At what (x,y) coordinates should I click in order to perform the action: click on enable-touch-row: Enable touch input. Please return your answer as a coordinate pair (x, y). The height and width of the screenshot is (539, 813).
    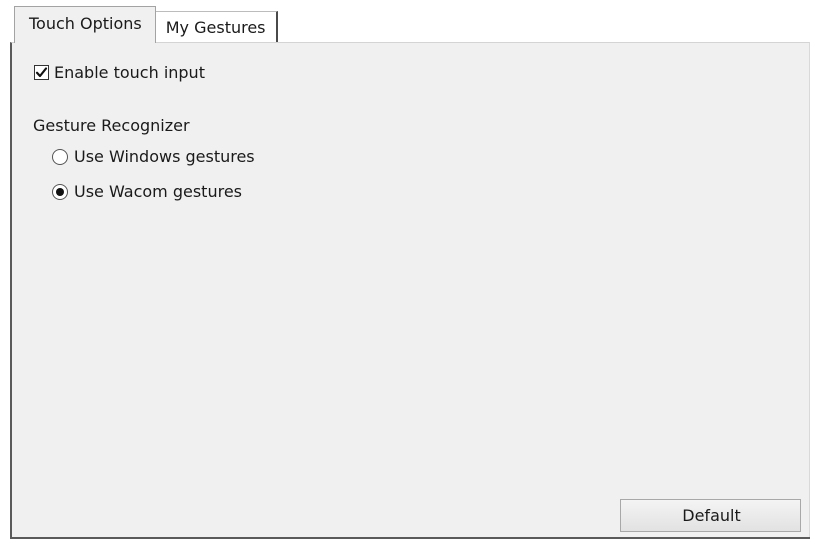
    Looking at the image, I should click on (119, 72).